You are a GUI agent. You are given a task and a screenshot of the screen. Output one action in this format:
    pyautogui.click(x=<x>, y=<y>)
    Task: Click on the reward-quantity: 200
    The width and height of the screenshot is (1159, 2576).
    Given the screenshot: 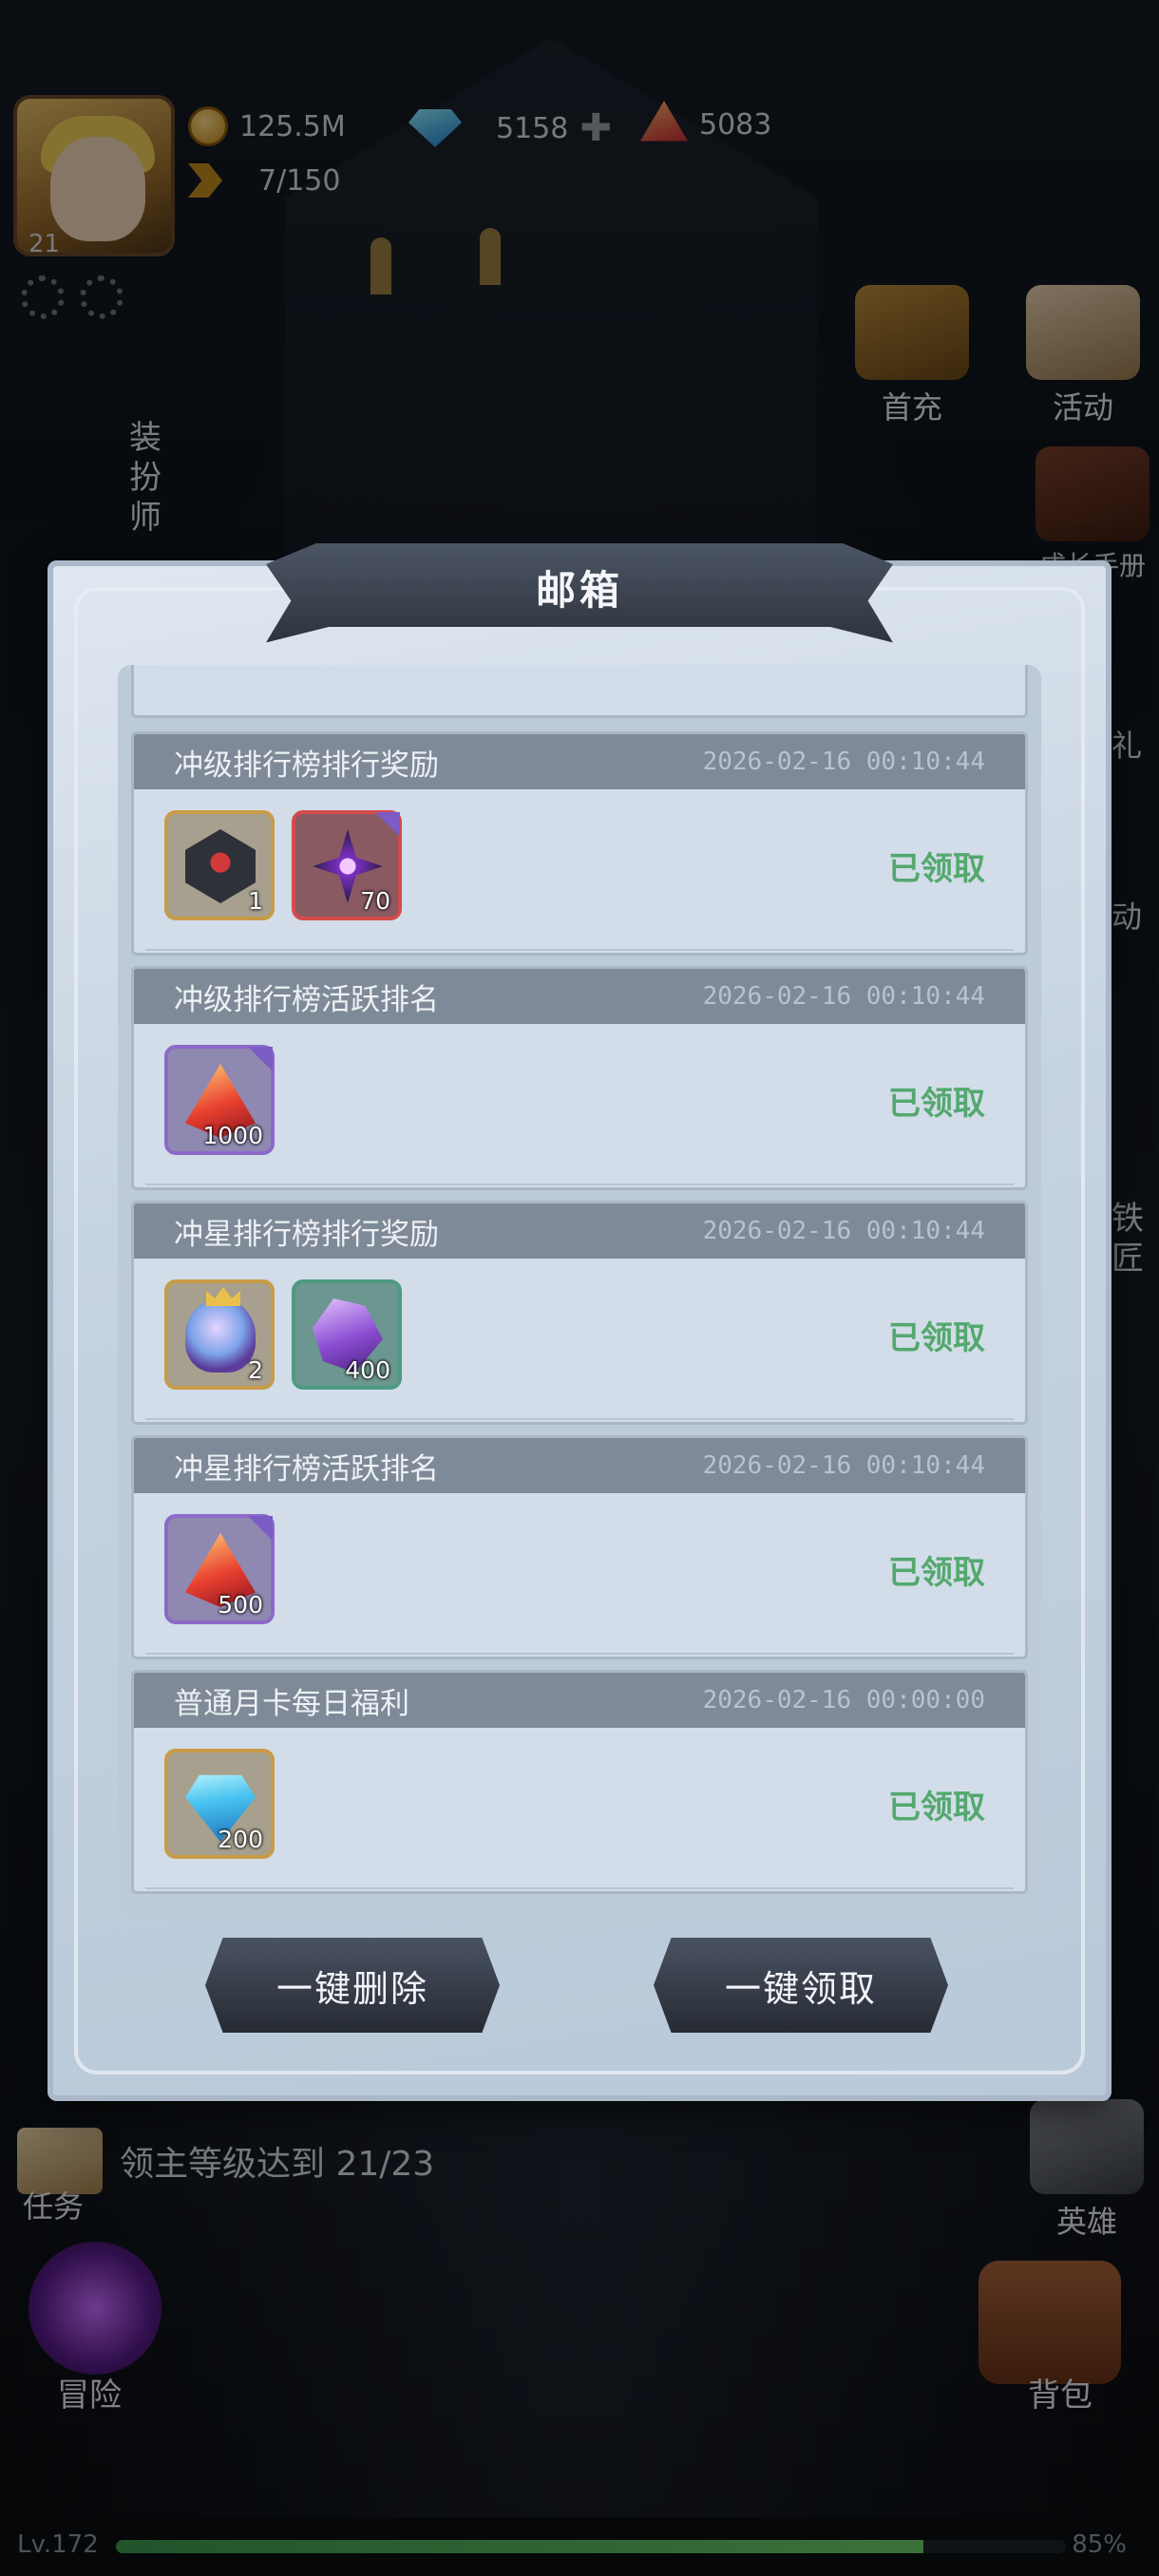 What is the action you would take?
    pyautogui.click(x=240, y=1839)
    